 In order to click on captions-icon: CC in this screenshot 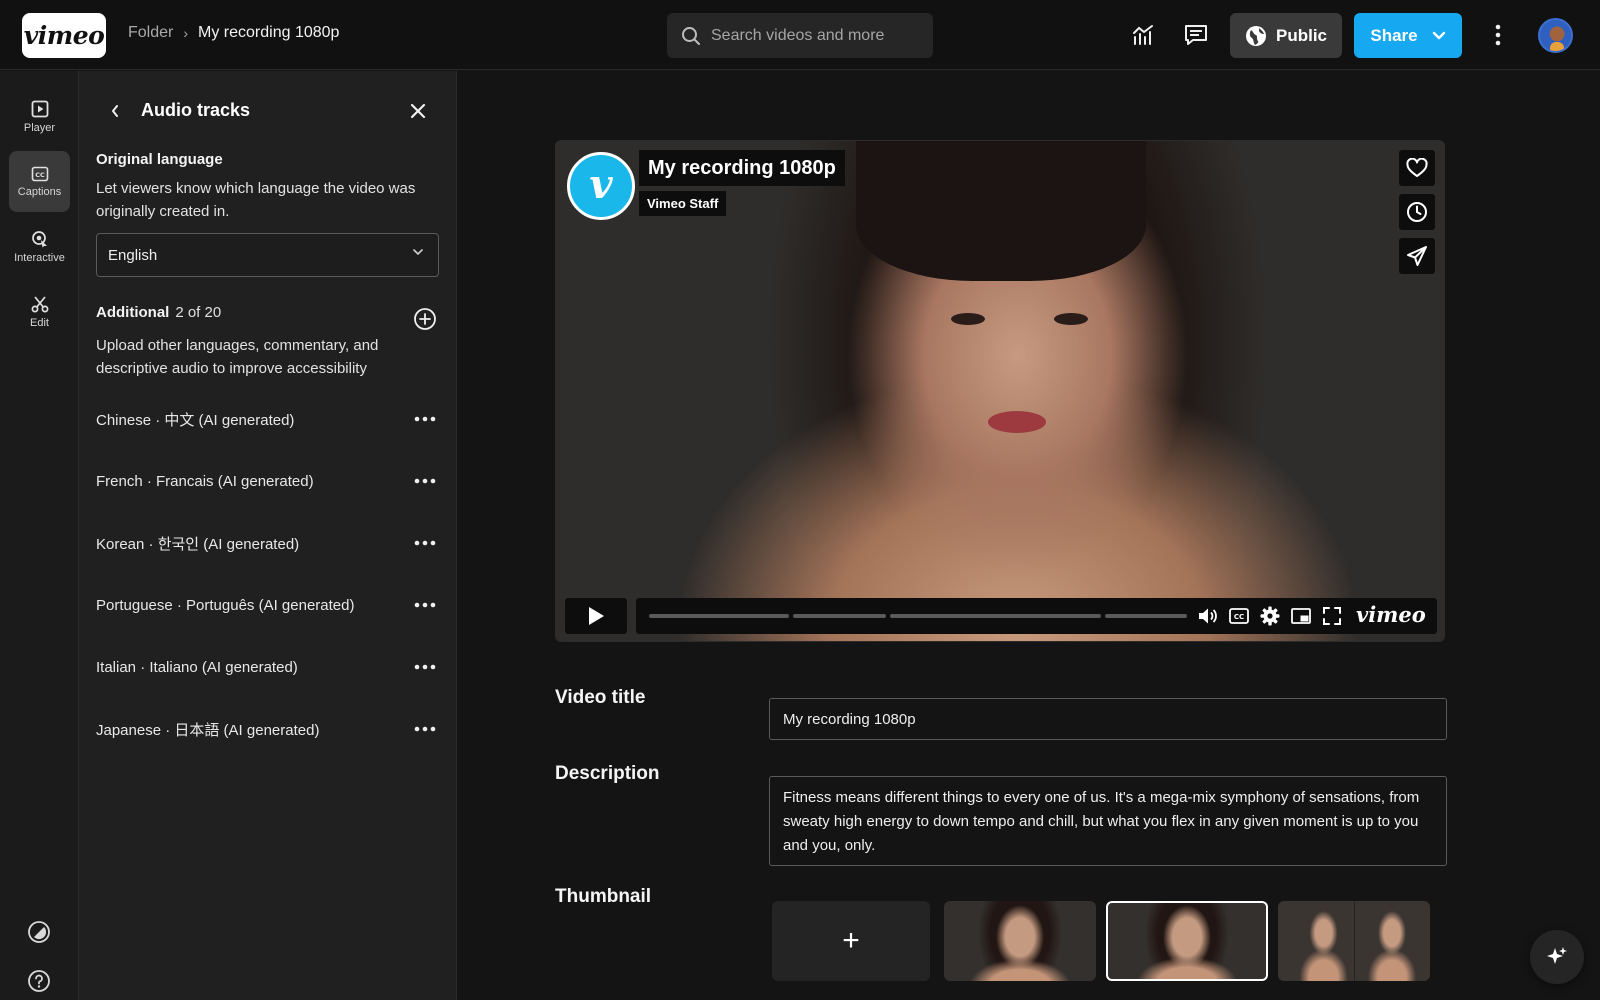, I will do `click(39, 173)`.